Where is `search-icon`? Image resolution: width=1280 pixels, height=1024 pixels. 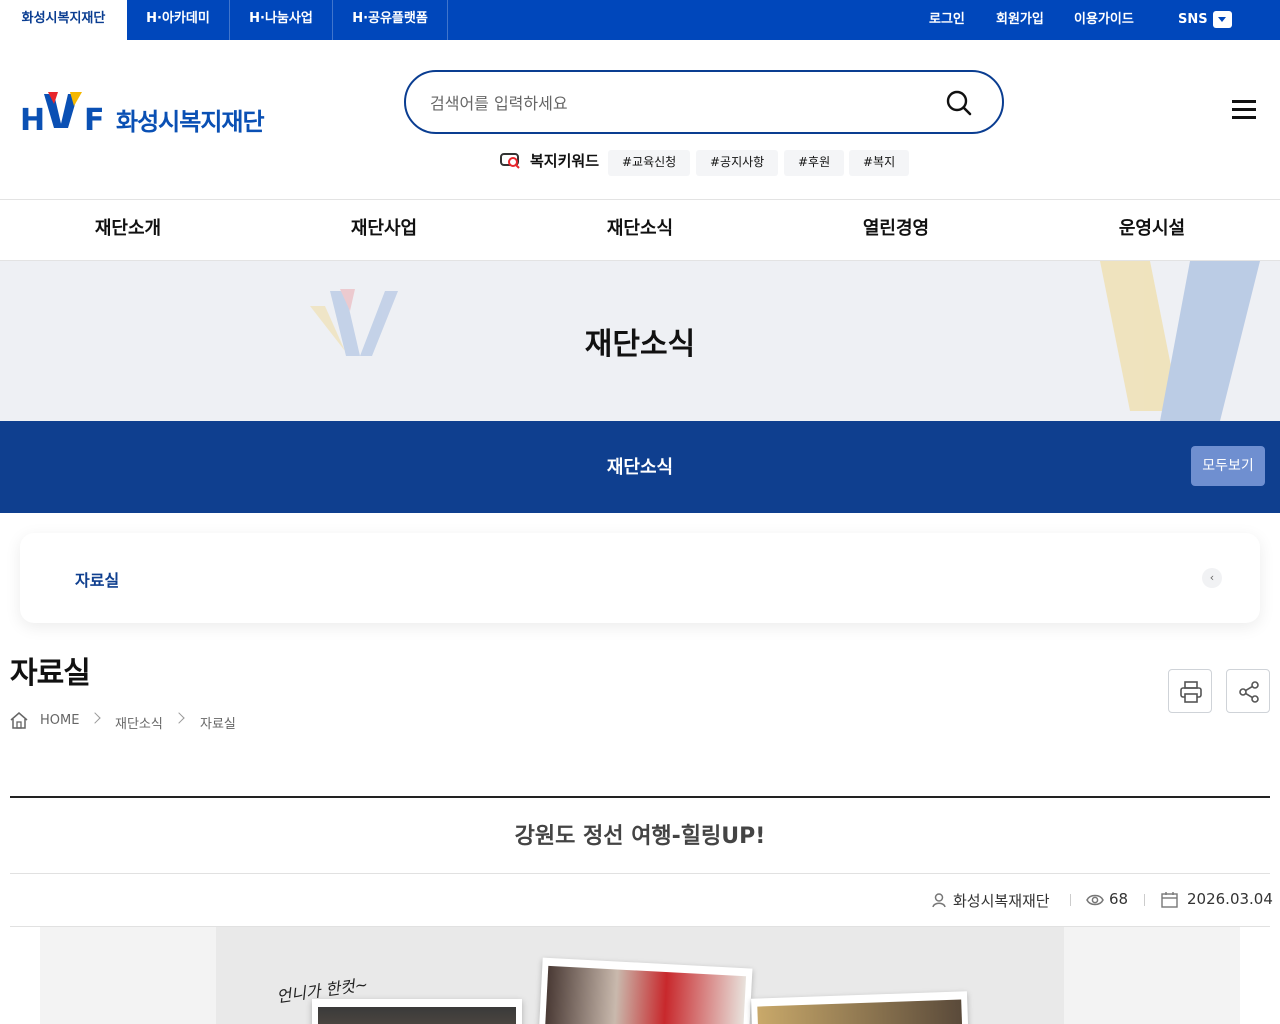 search-icon is located at coordinates (959, 103).